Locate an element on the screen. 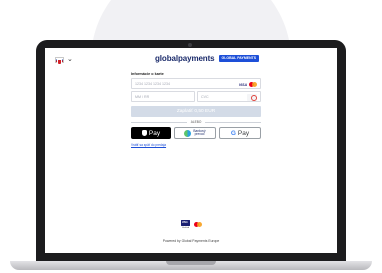 This screenshot has width=382, height=273. card-number-placeholder: 1234 1234 1234 1234 is located at coordinates (152, 83).